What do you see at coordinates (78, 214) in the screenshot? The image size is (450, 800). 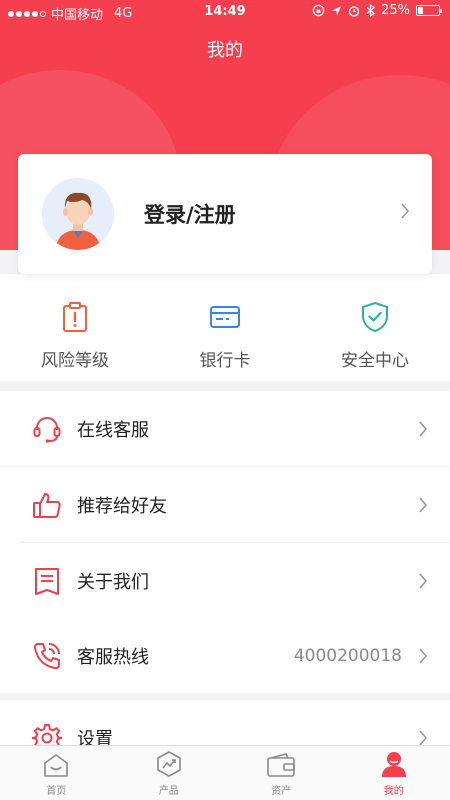 I see `avatar` at bounding box center [78, 214].